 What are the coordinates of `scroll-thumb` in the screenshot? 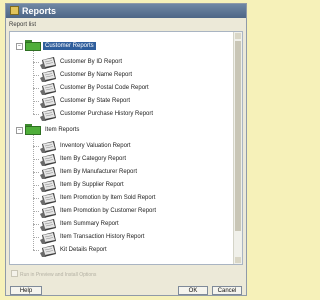 It's located at (238, 136).